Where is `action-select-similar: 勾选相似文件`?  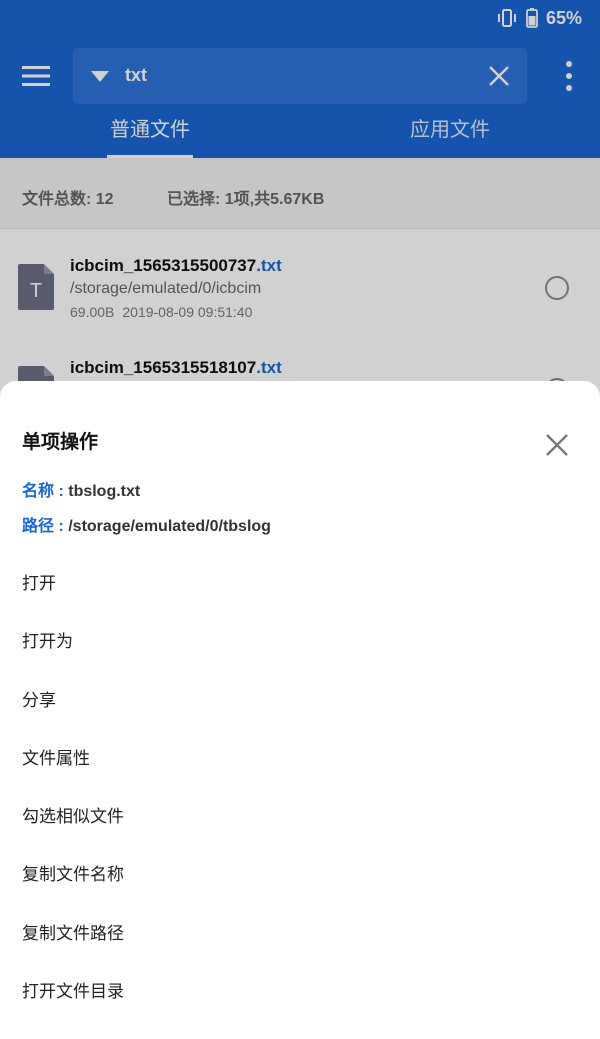 action-select-similar: 勾选相似文件 is located at coordinates (300, 817).